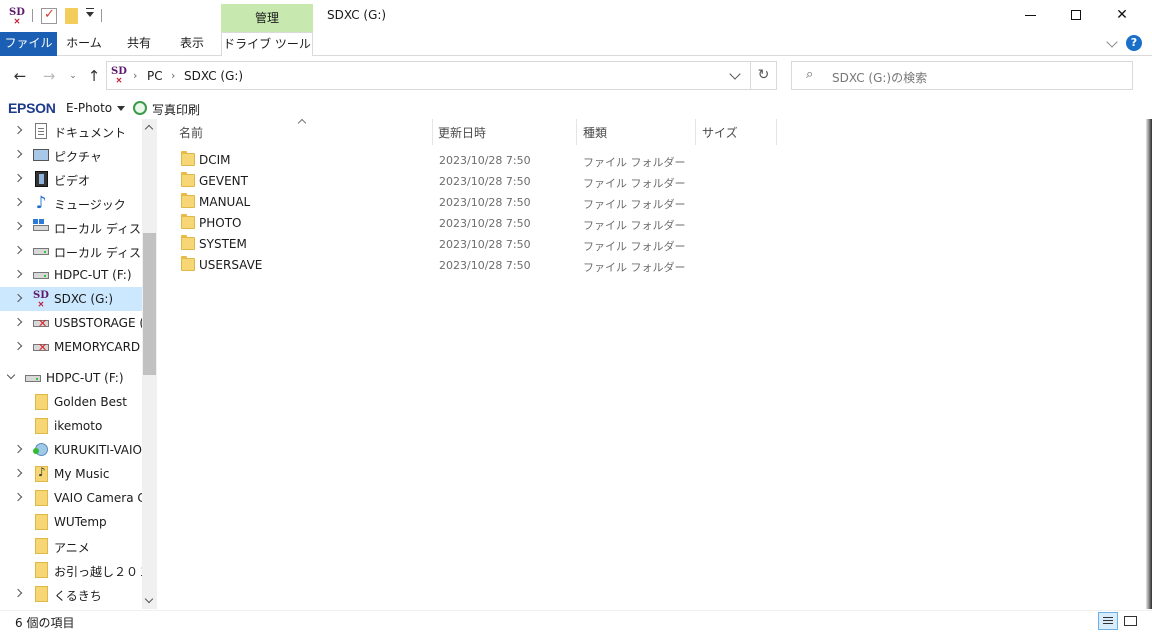 This screenshot has width=1152, height=638. What do you see at coordinates (41, 179) in the screenshot?
I see `video-icon` at bounding box center [41, 179].